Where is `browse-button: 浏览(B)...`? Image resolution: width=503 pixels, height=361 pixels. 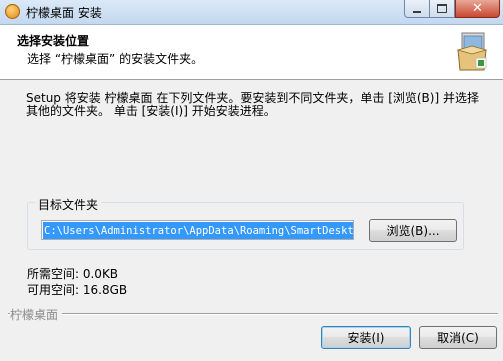
browse-button: 浏览(B)... is located at coordinates (413, 230).